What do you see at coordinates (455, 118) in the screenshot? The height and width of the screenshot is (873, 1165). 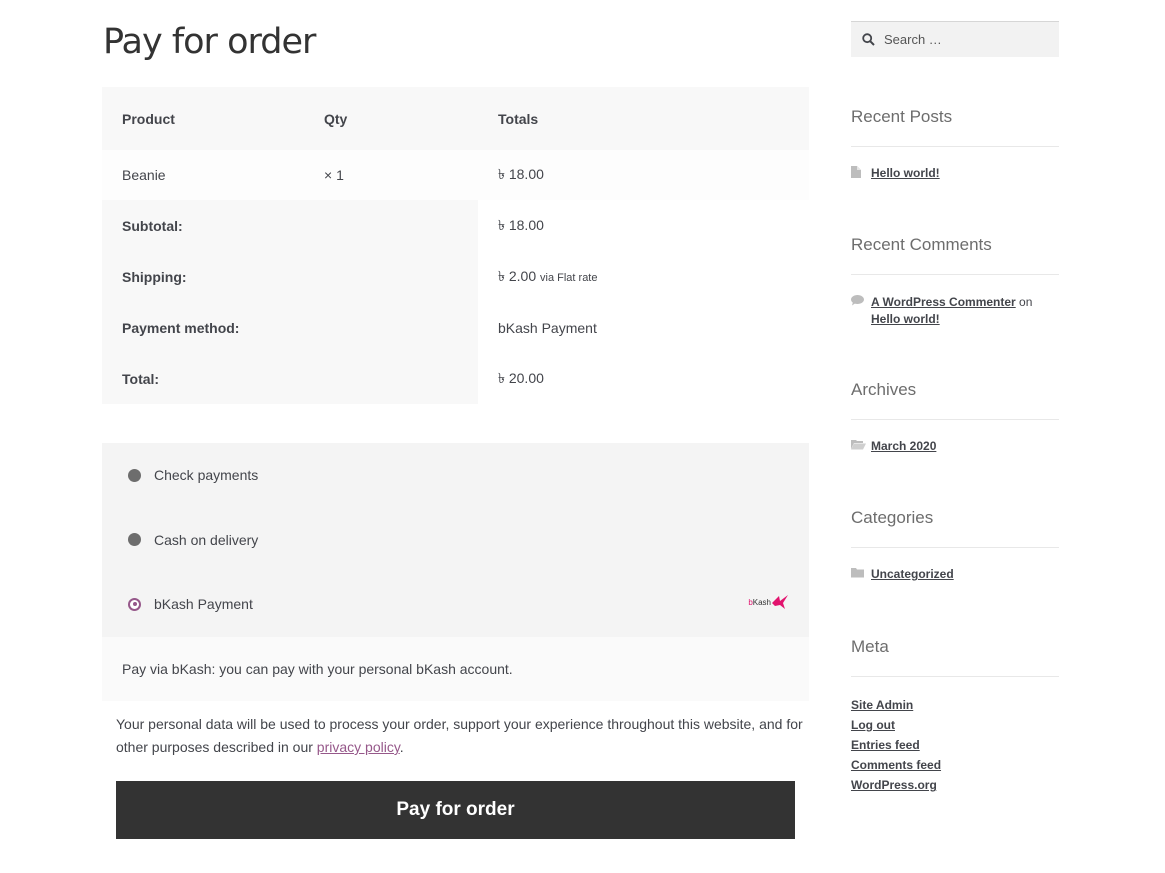 I see `table-header-row: Product Qty Totals` at bounding box center [455, 118].